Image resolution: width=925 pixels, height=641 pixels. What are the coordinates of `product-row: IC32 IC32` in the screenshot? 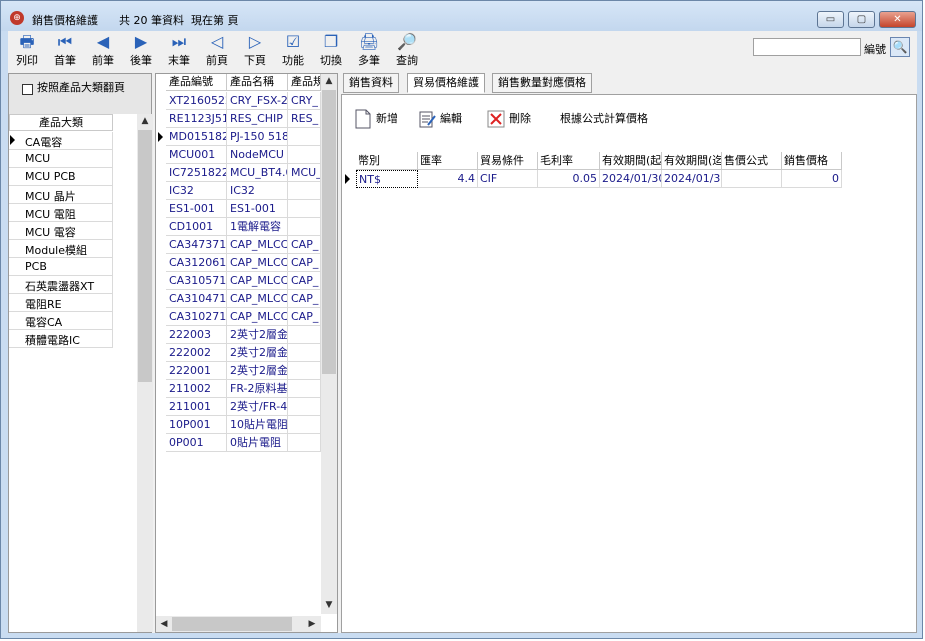 It's located at (238, 191).